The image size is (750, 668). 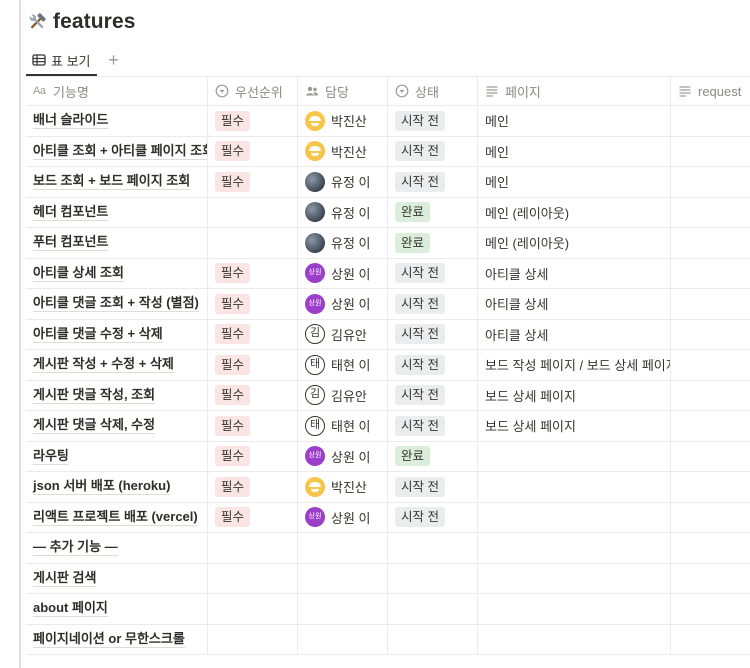 I want to click on cell-name: json 서버 배포 (heroku), so click(x=117, y=487).